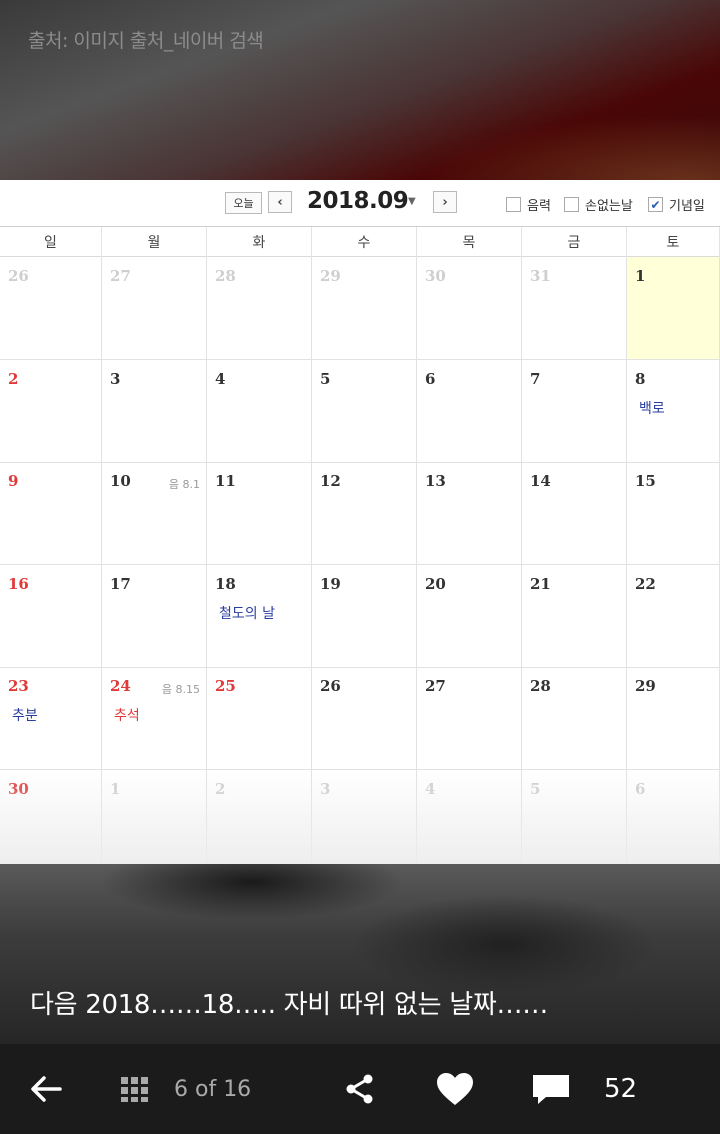  Describe the element at coordinates (364, 513) in the screenshot. I see `calendar-day-cell: 12` at that location.